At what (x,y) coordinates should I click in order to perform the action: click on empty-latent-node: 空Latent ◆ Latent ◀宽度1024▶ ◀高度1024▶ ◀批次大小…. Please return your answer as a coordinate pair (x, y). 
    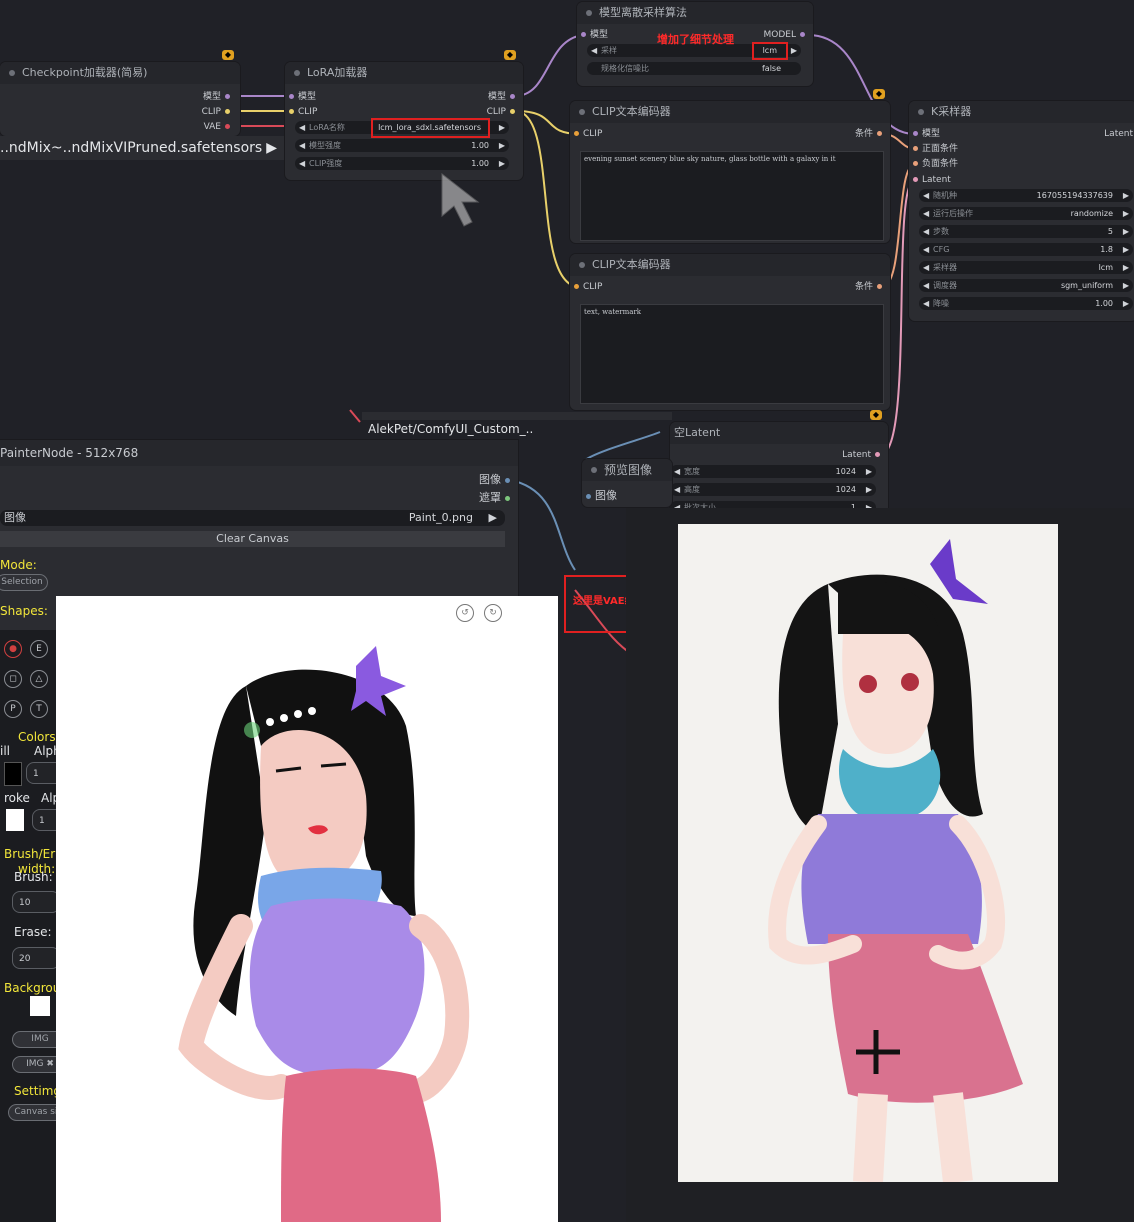
    Looking at the image, I should click on (779, 465).